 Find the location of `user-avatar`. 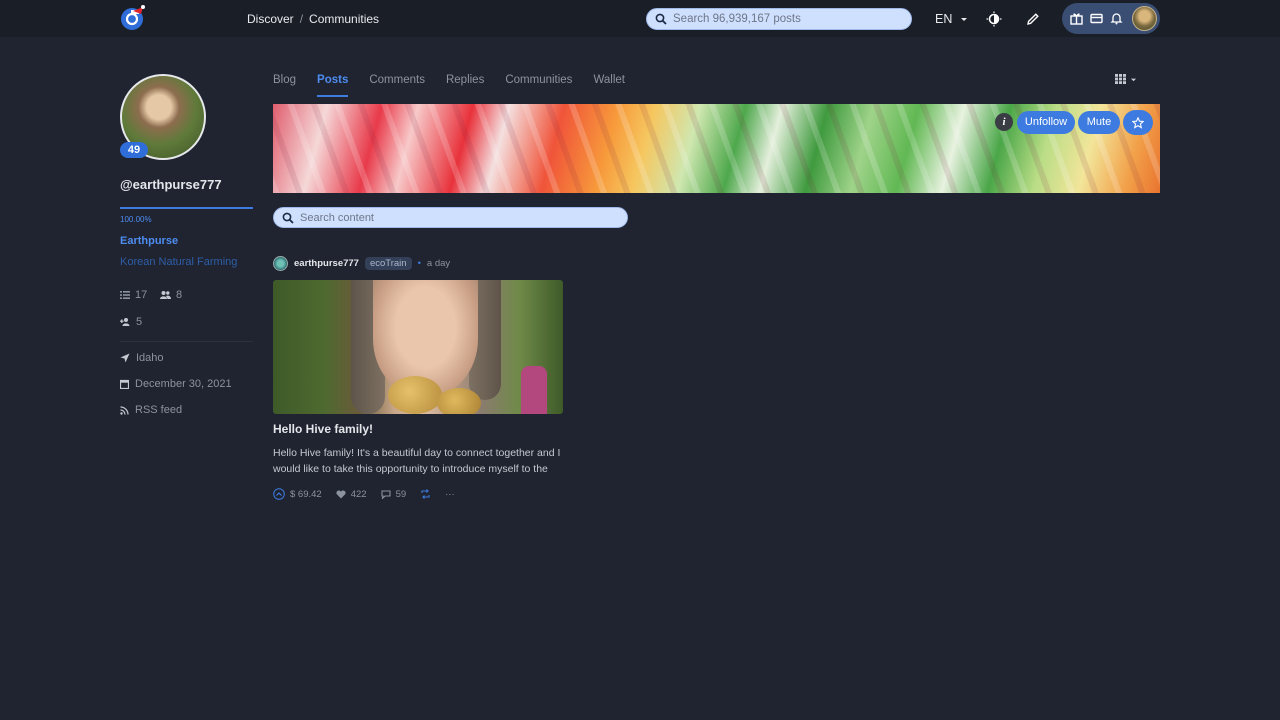

user-avatar is located at coordinates (1144, 18).